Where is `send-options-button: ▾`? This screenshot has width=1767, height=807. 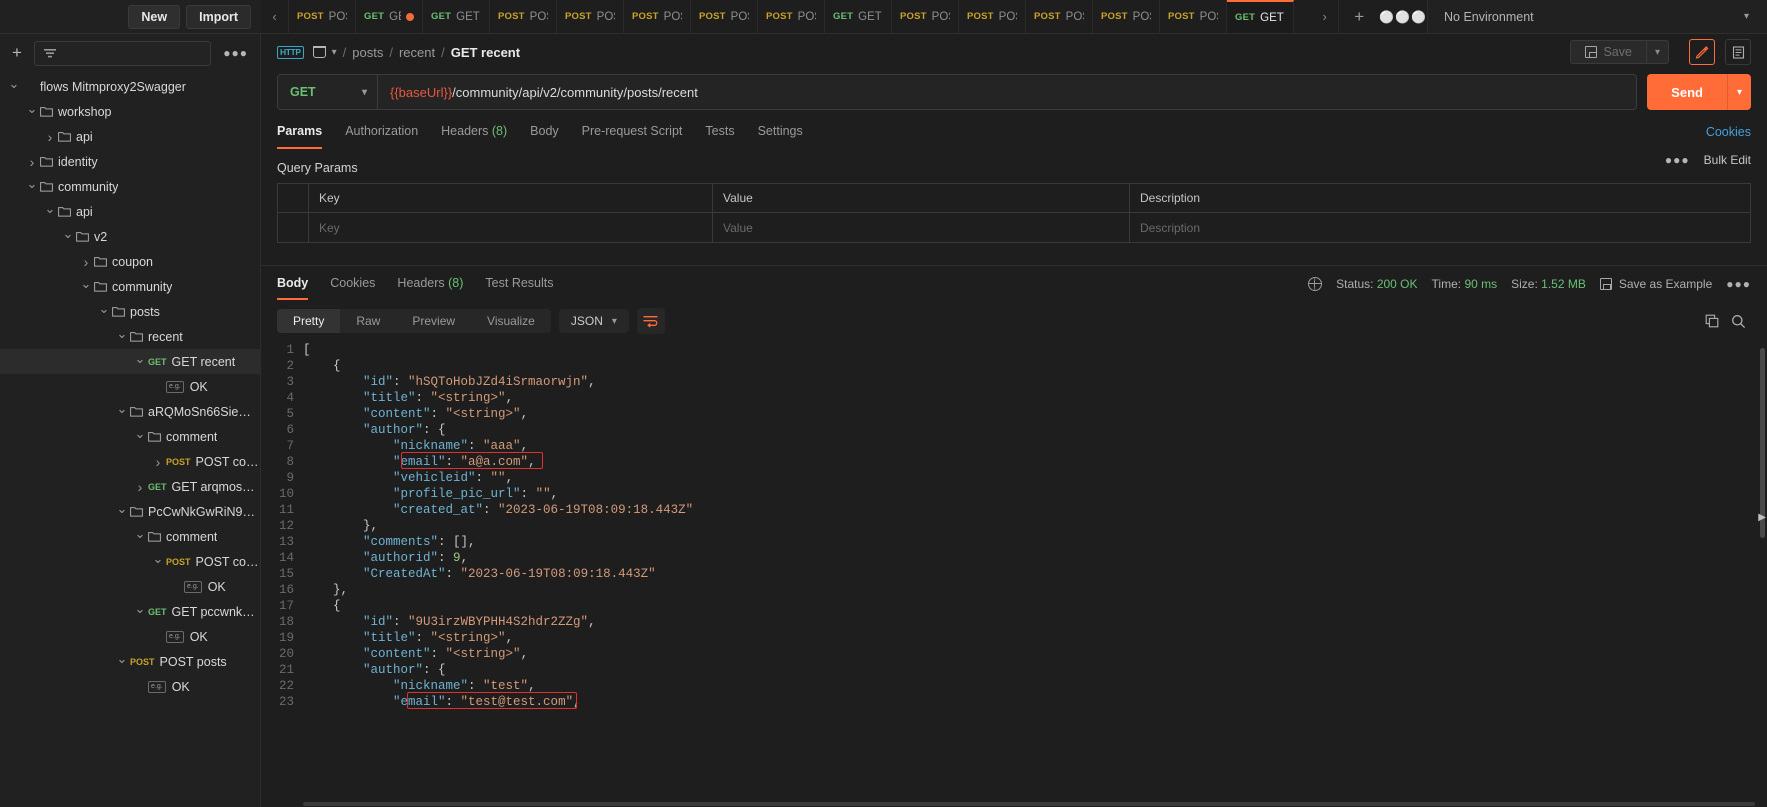
send-options-button: ▾ is located at coordinates (1738, 92).